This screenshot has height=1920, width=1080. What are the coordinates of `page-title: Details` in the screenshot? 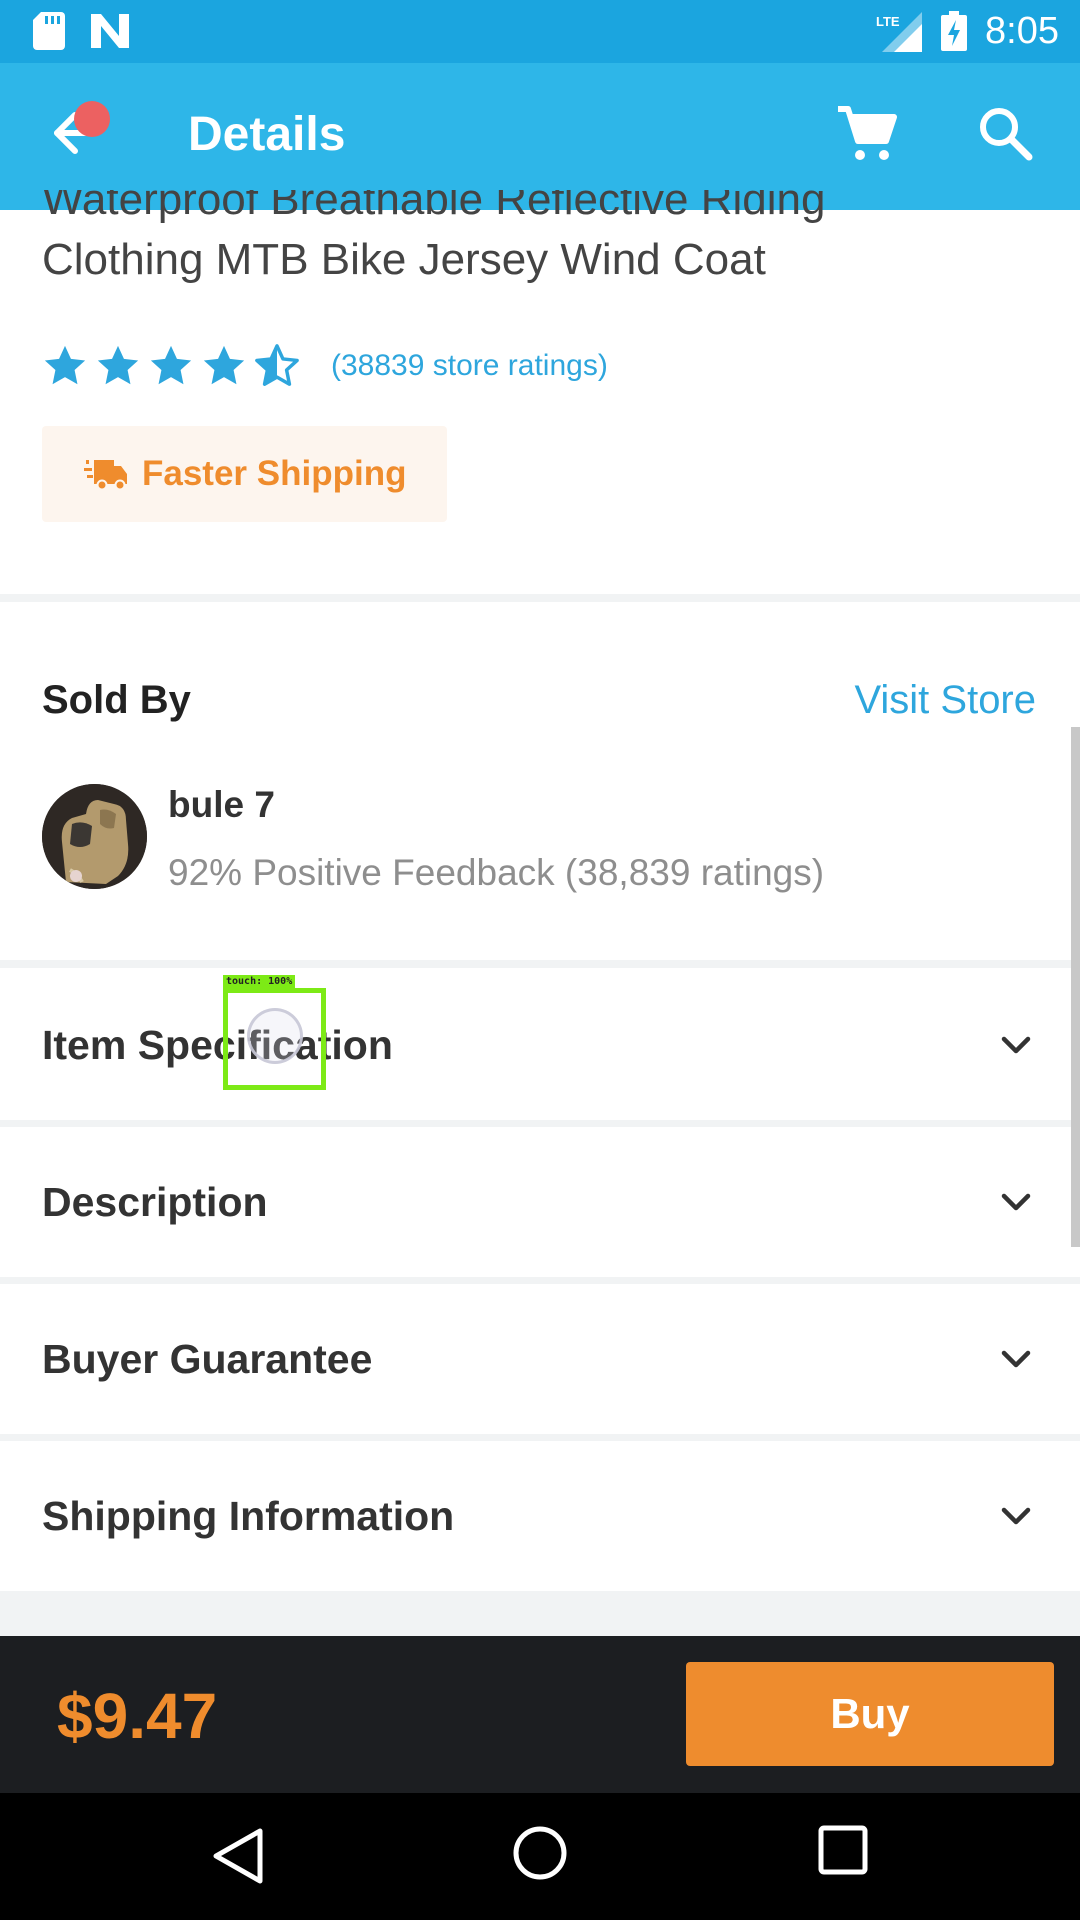 It's located at (267, 134).